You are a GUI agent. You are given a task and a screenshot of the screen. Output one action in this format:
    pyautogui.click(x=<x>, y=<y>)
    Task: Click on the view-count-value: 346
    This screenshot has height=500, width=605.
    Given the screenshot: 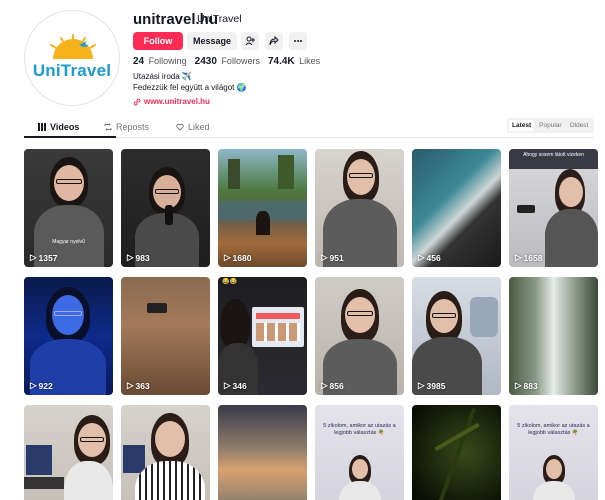 What is the action you would take?
    pyautogui.click(x=239, y=385)
    